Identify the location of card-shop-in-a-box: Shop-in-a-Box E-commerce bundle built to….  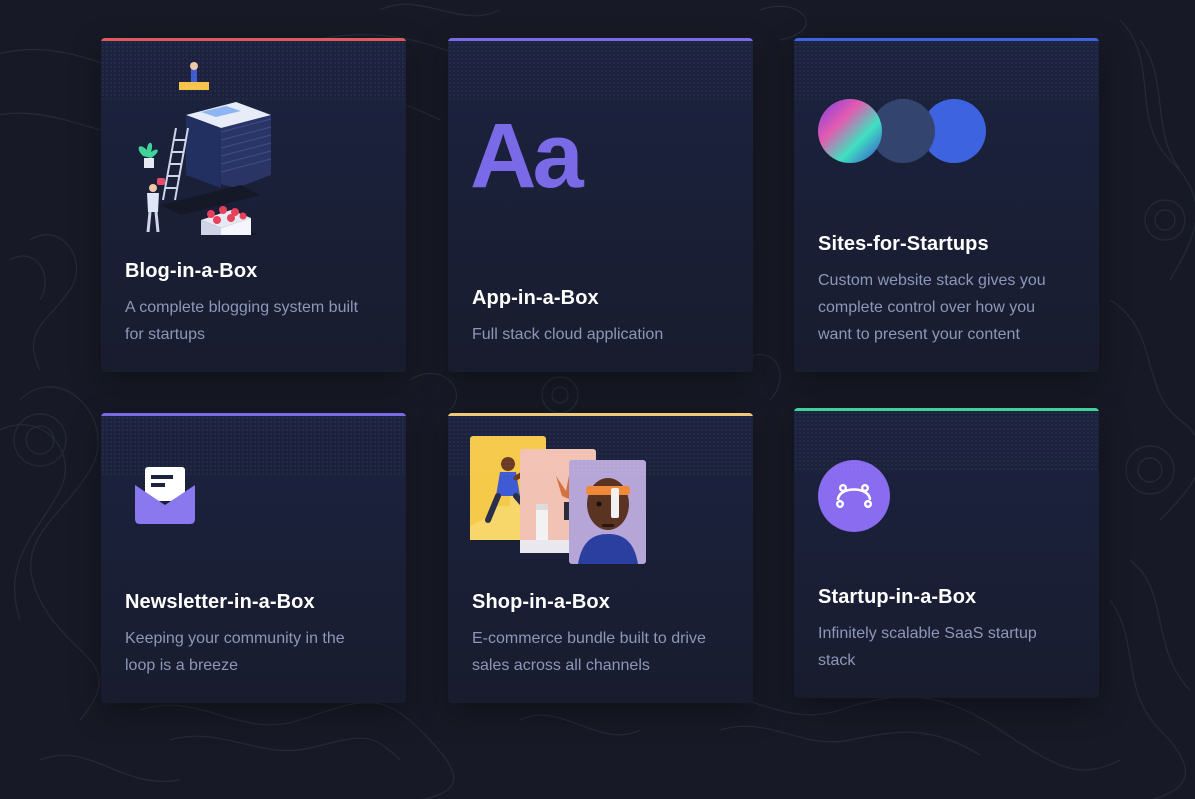
(600, 558).